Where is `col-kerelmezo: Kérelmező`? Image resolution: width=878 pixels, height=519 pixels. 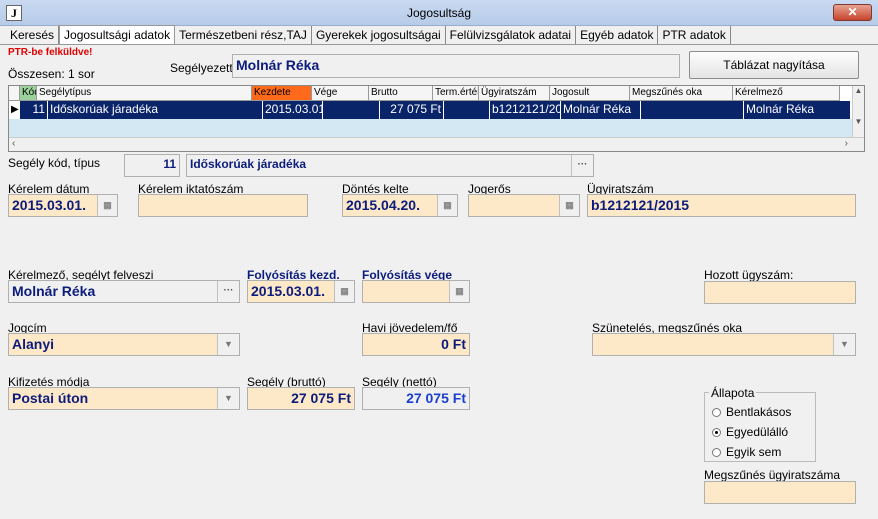 col-kerelmezo: Kérelmező is located at coordinates (786, 93).